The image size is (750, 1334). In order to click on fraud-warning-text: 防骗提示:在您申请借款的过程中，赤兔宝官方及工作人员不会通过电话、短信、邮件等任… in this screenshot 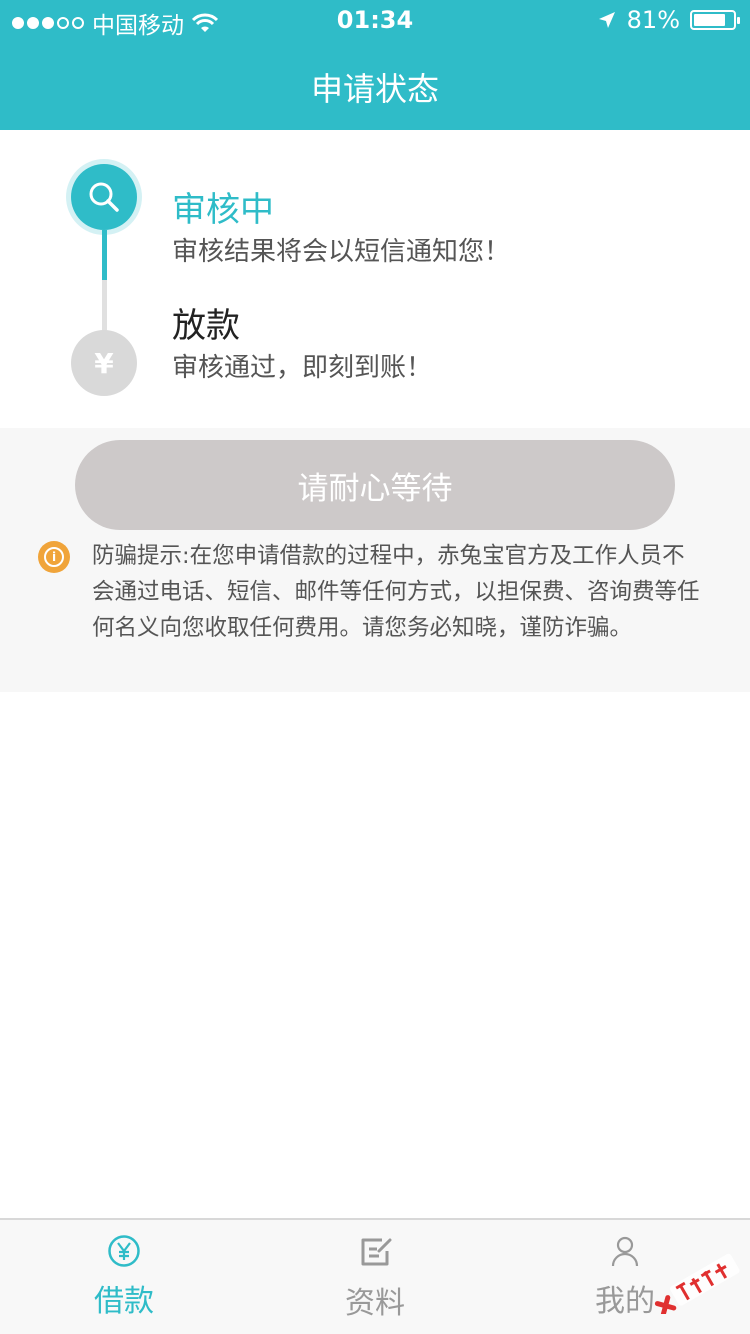, I will do `click(396, 592)`.